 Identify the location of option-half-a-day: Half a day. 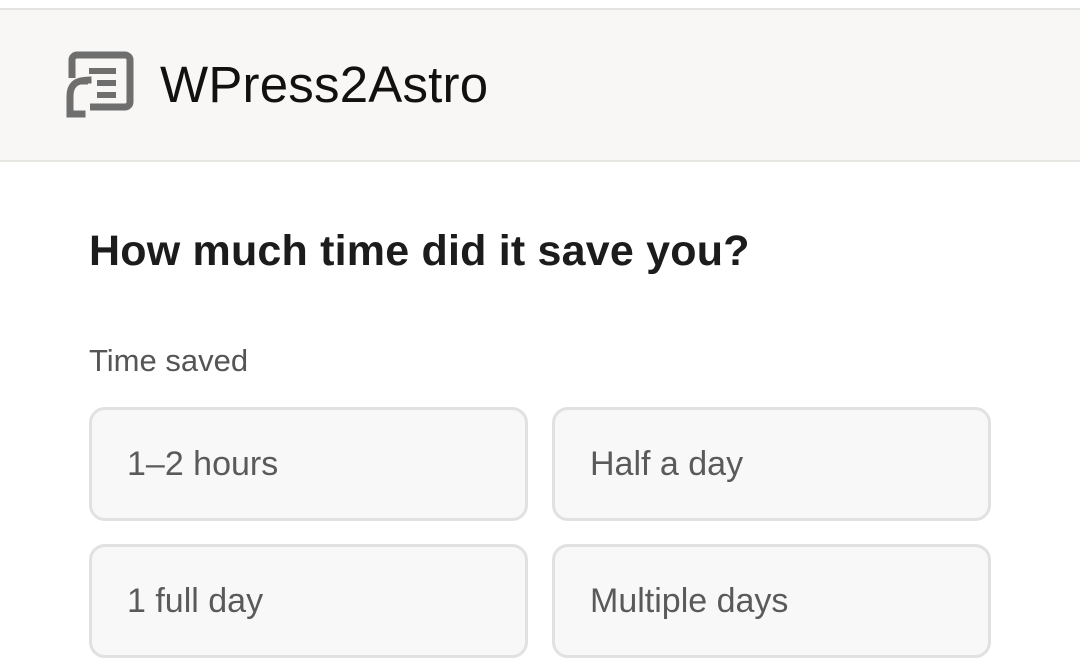
(771, 464).